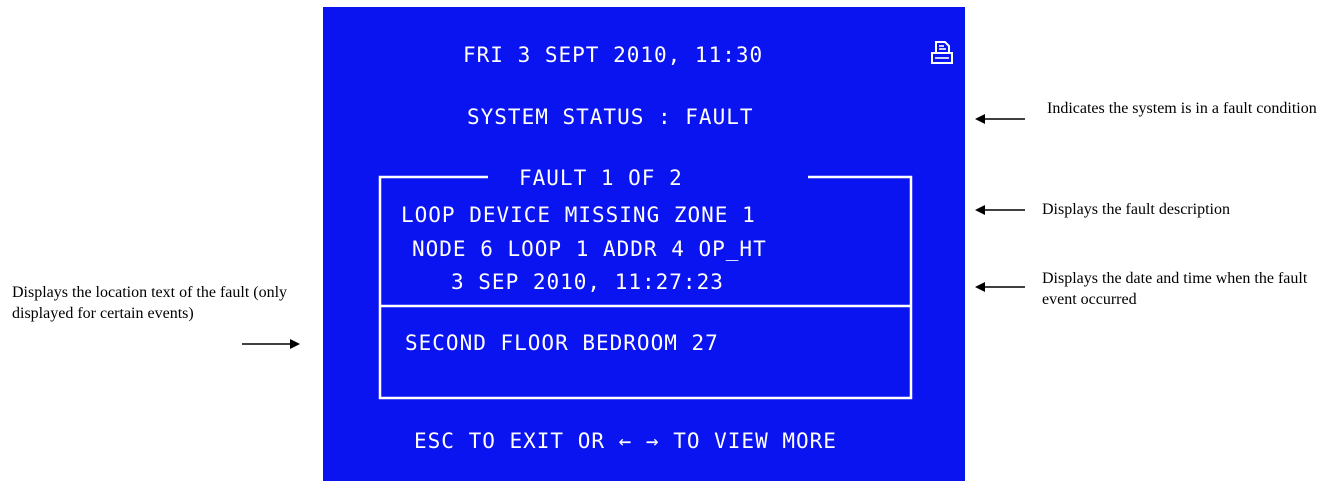 Image resolution: width=1338 pixels, height=481 pixels. I want to click on fault-counter: FAULT 1 OF 2, so click(601, 178).